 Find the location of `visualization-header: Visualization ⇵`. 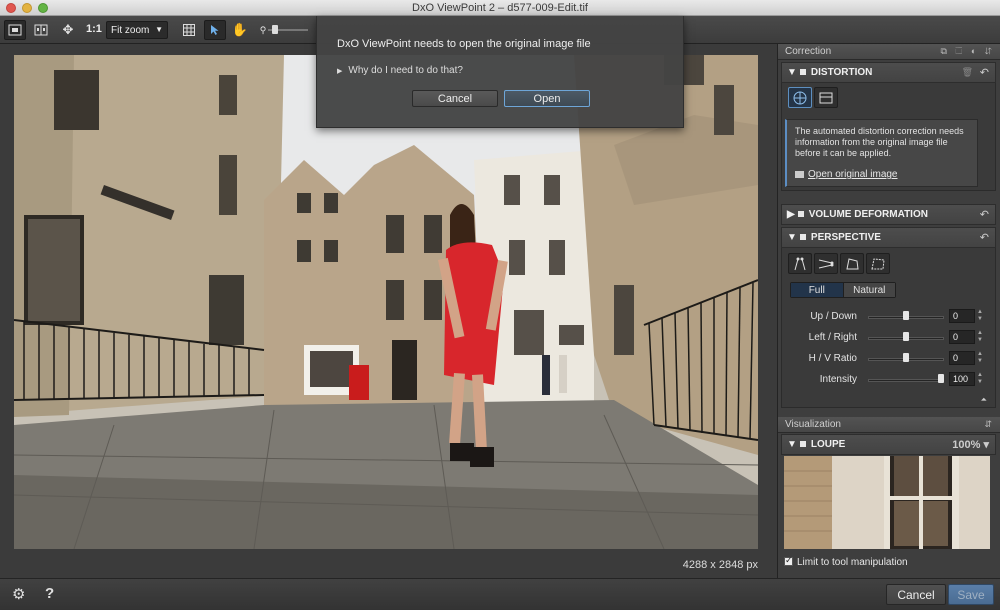

visualization-header: Visualization ⇵ is located at coordinates (889, 425).